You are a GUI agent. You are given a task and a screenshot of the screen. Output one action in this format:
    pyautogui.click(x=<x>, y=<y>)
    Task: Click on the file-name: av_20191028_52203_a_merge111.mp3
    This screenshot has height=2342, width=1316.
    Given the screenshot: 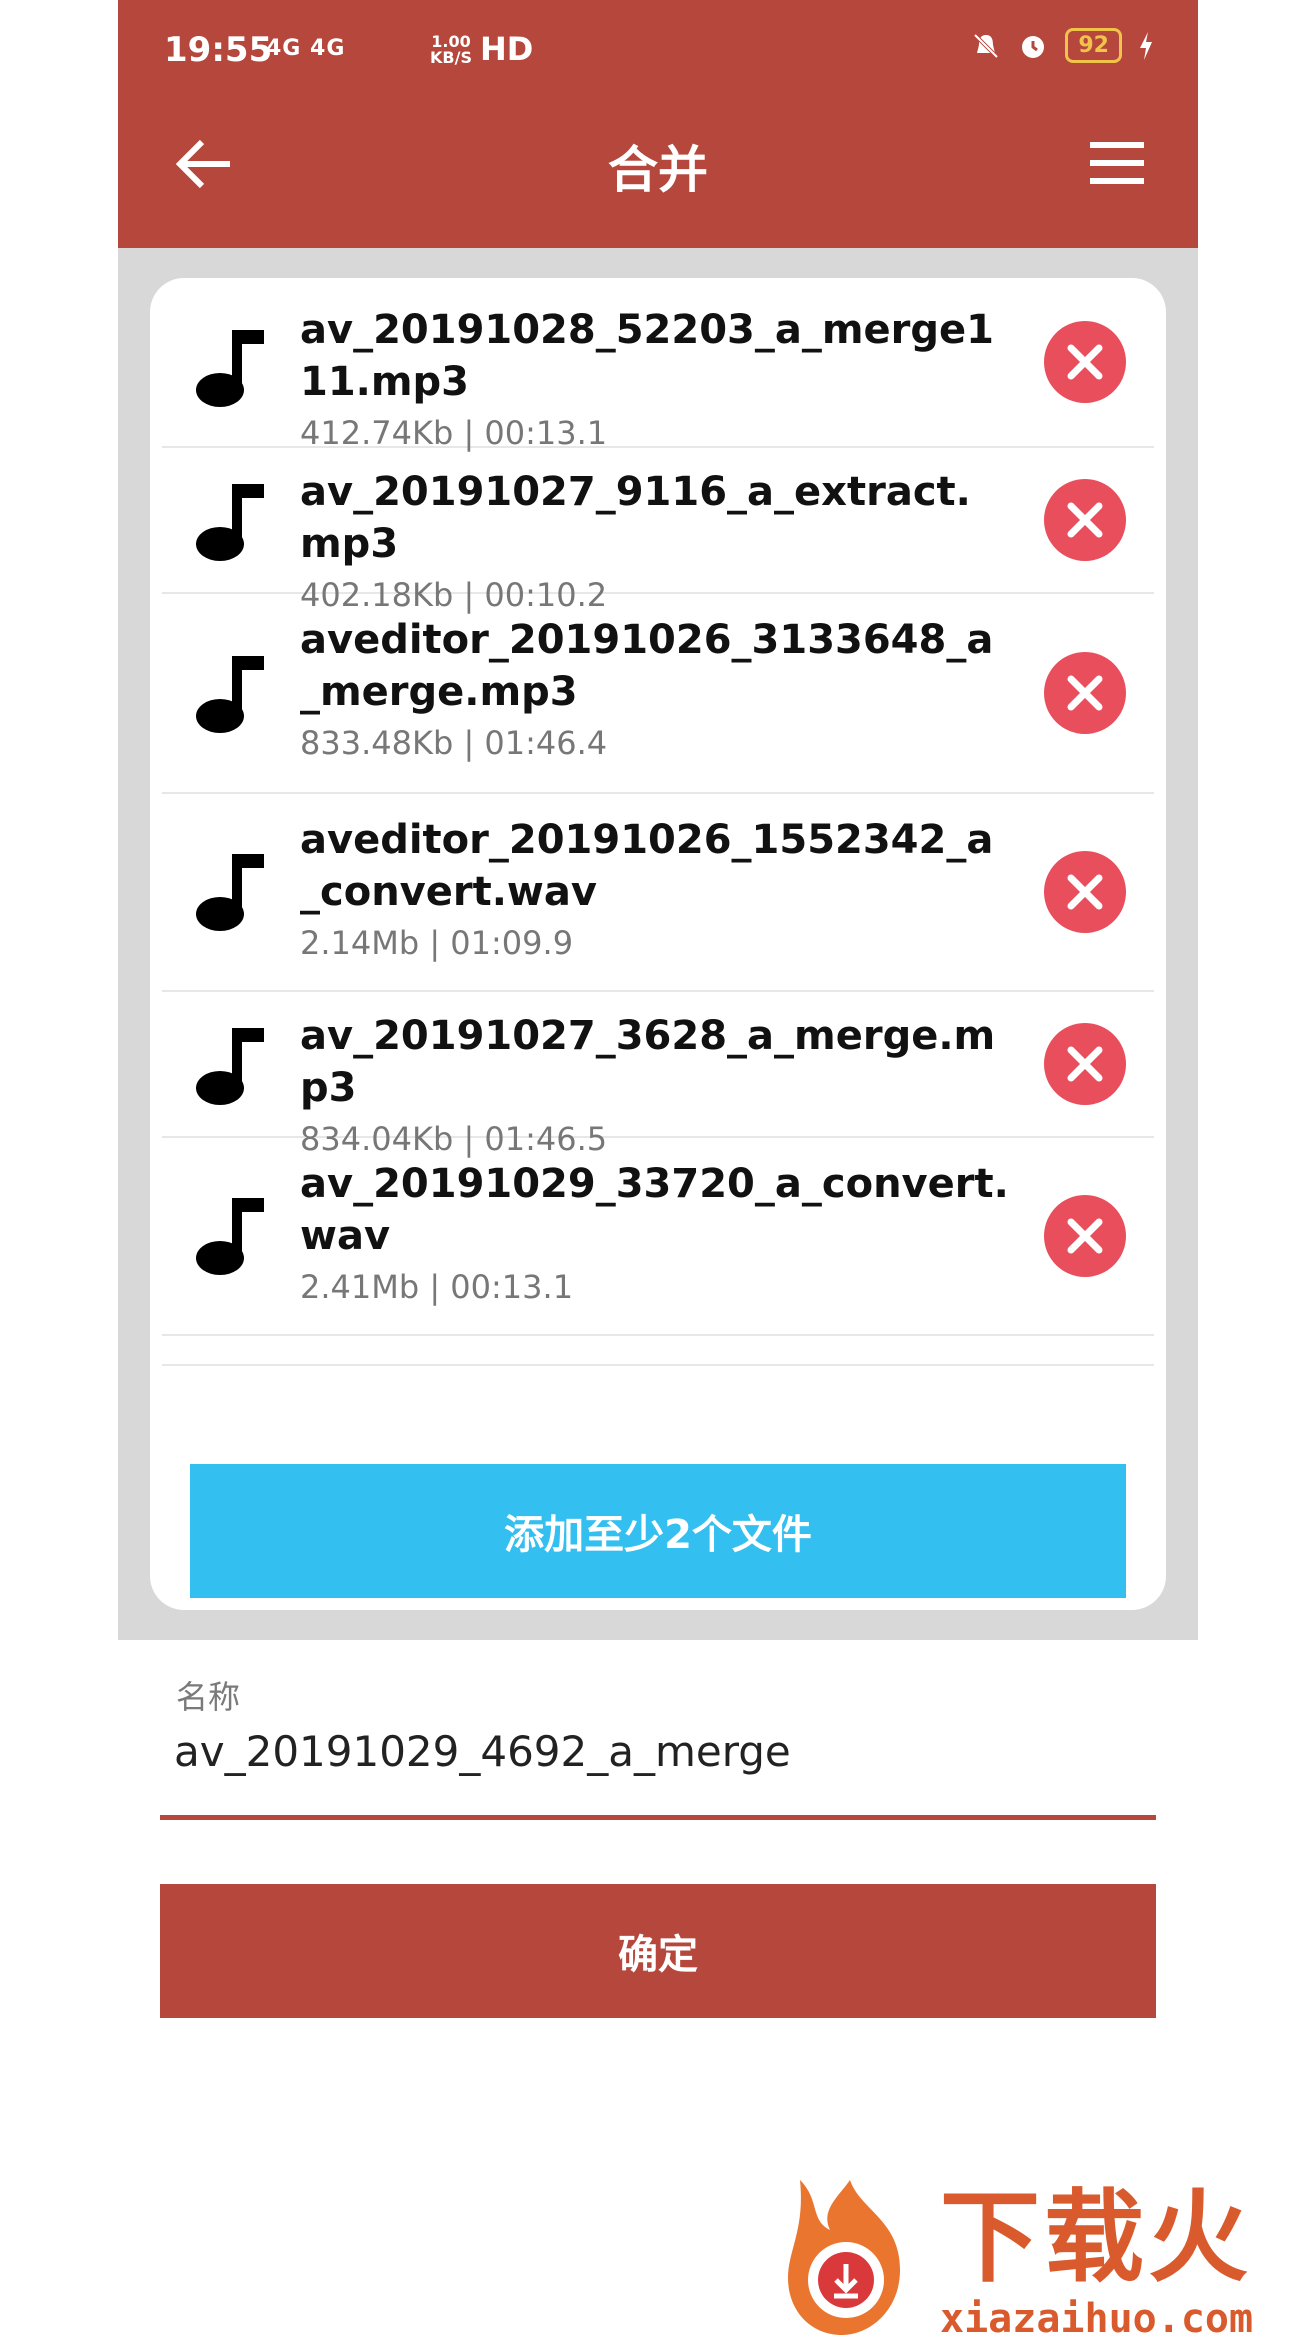 What is the action you would take?
    pyautogui.click(x=647, y=356)
    